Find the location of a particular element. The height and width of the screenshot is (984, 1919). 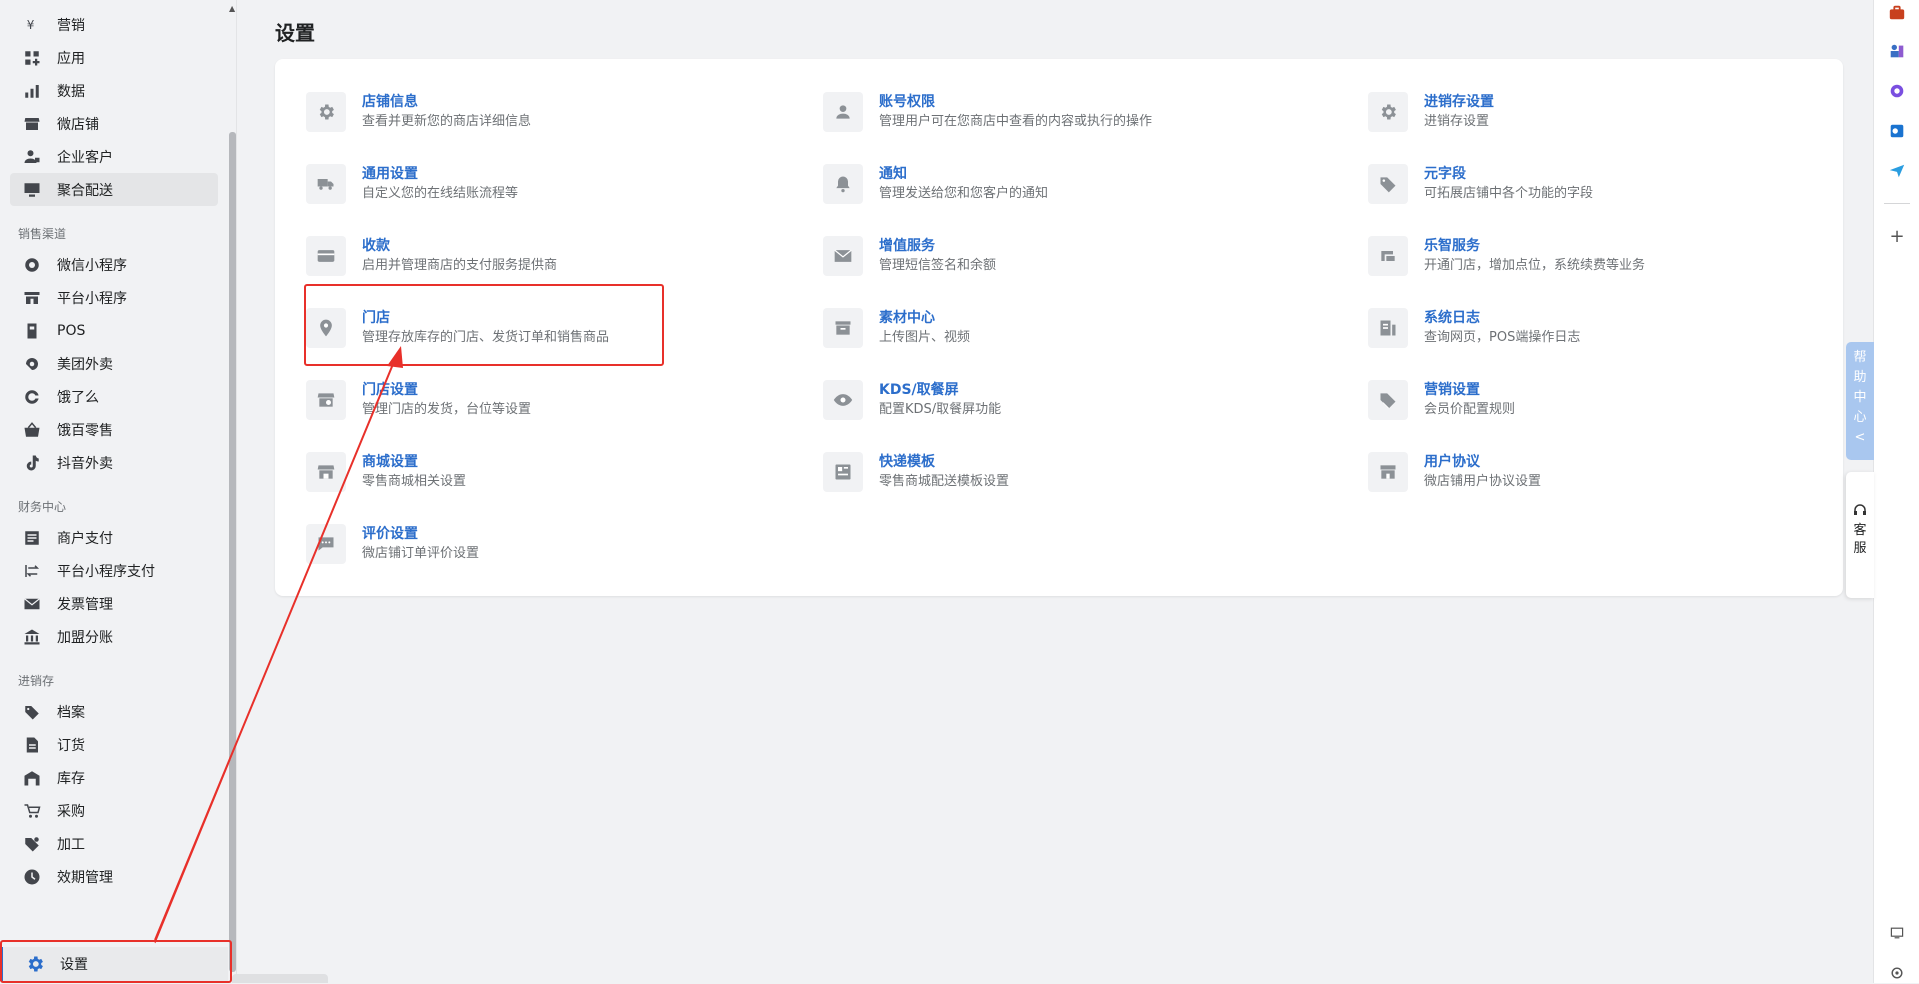

sidebar-item: 微信小程序 is located at coordinates (114, 264).